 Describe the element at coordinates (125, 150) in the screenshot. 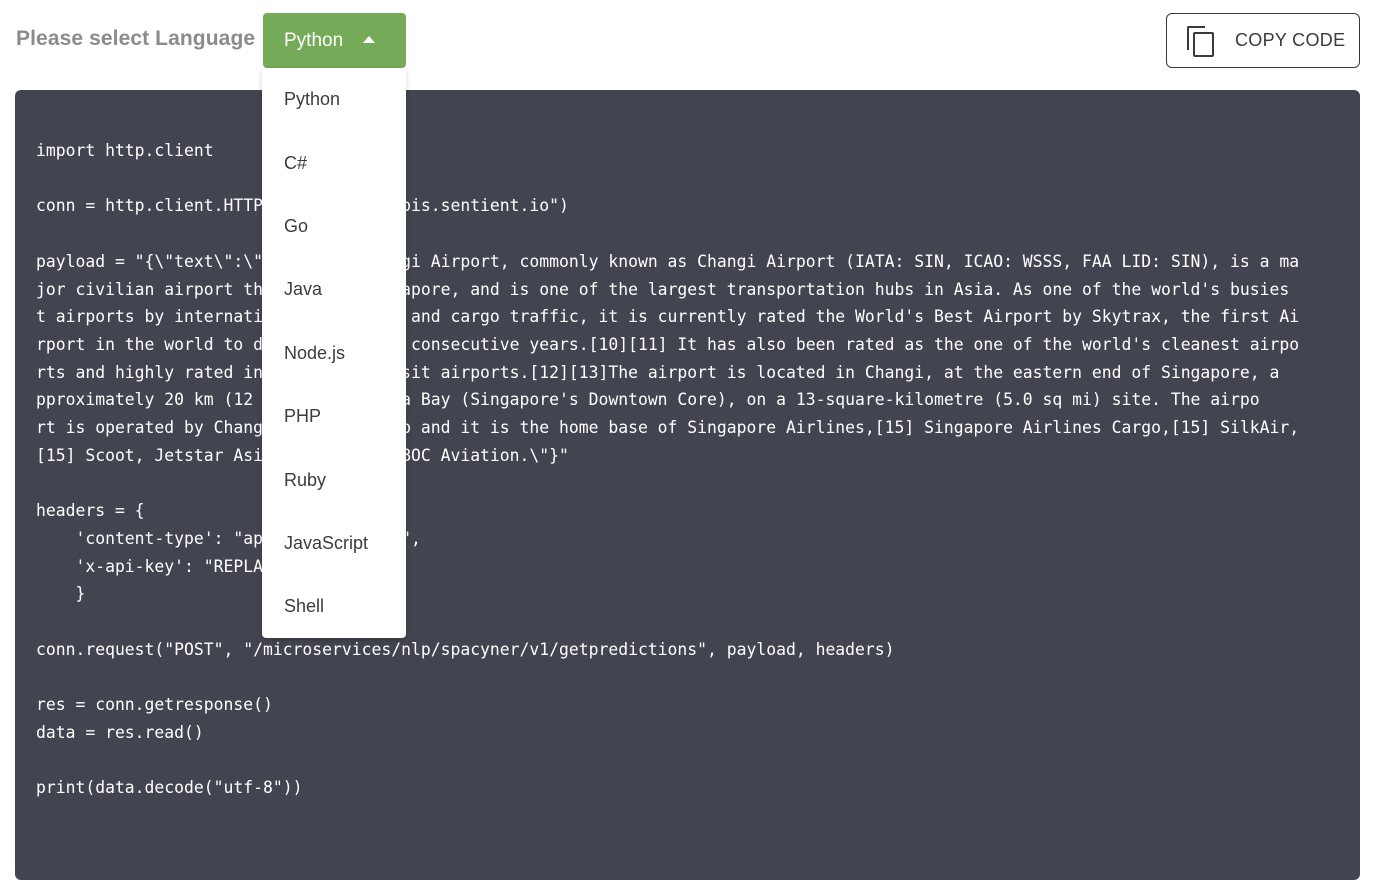

I see `code-line: import http.client` at that location.